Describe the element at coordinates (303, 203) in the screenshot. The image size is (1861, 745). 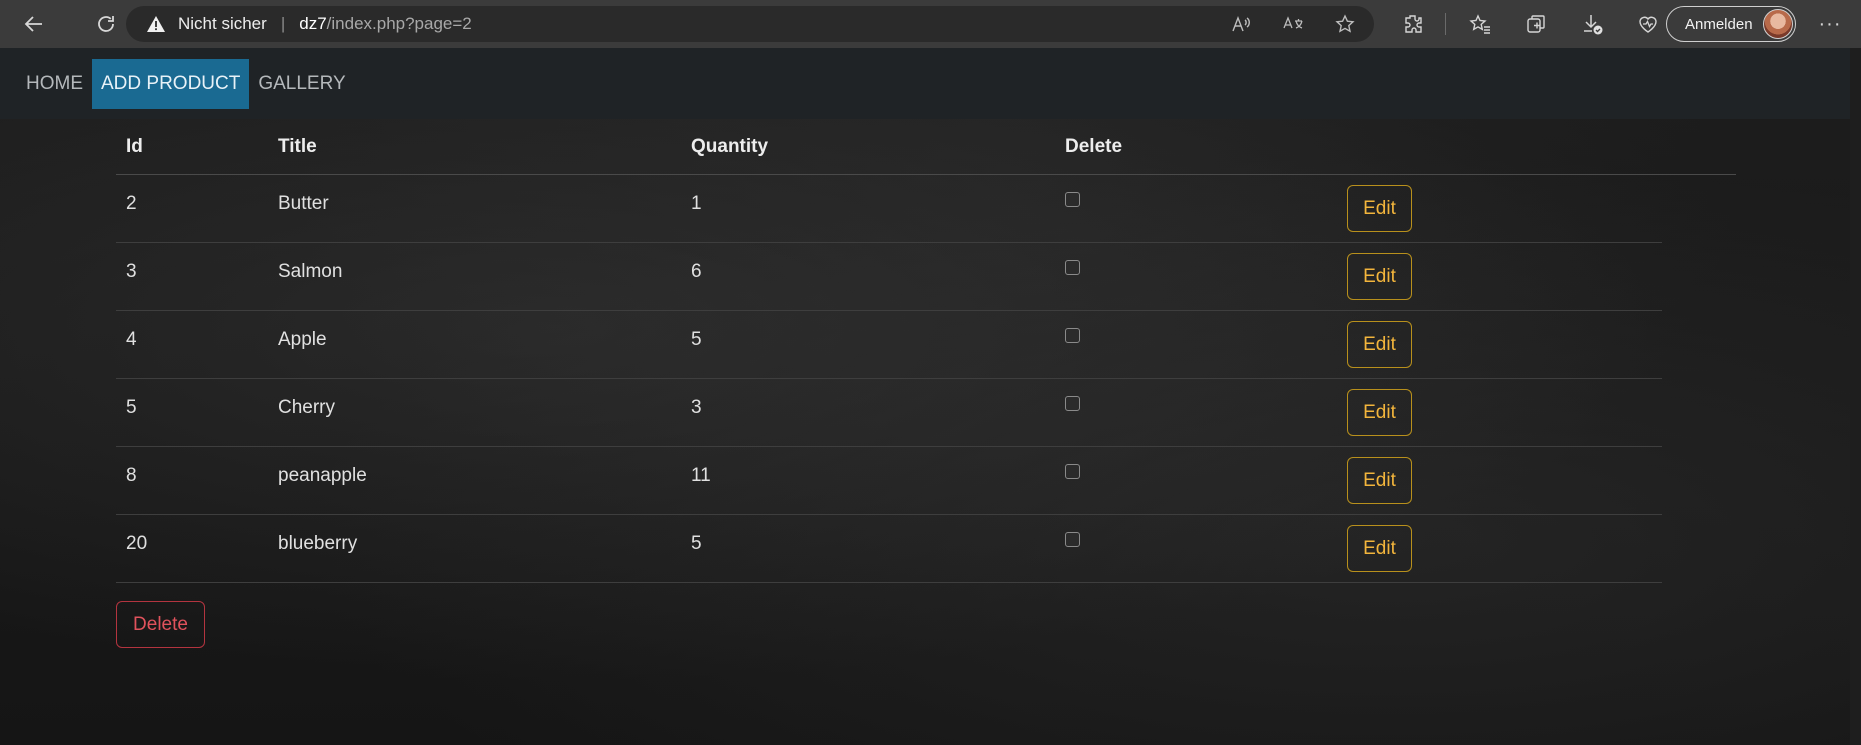
I see `cell-title: Butter` at that location.